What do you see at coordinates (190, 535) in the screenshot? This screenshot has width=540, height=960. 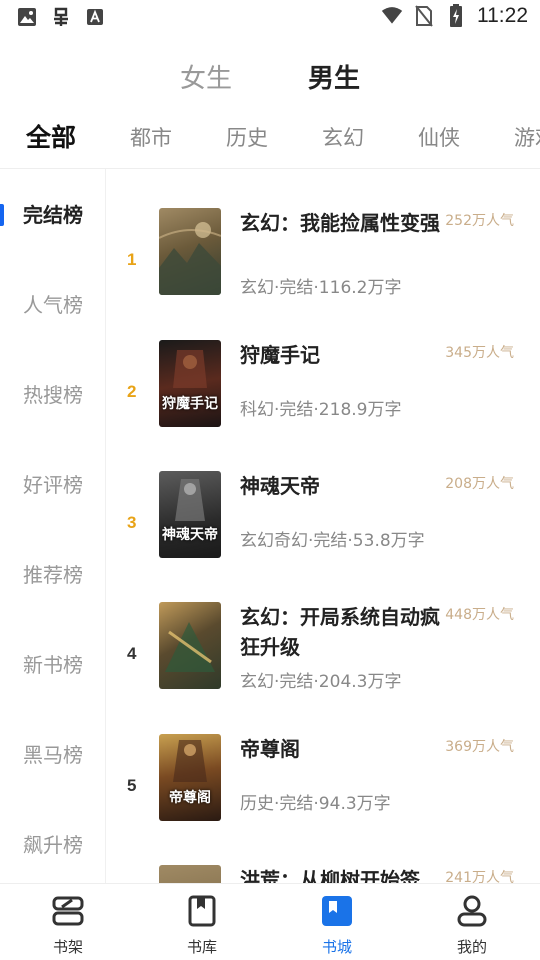 I see `cover-title: 神魂天帝` at bounding box center [190, 535].